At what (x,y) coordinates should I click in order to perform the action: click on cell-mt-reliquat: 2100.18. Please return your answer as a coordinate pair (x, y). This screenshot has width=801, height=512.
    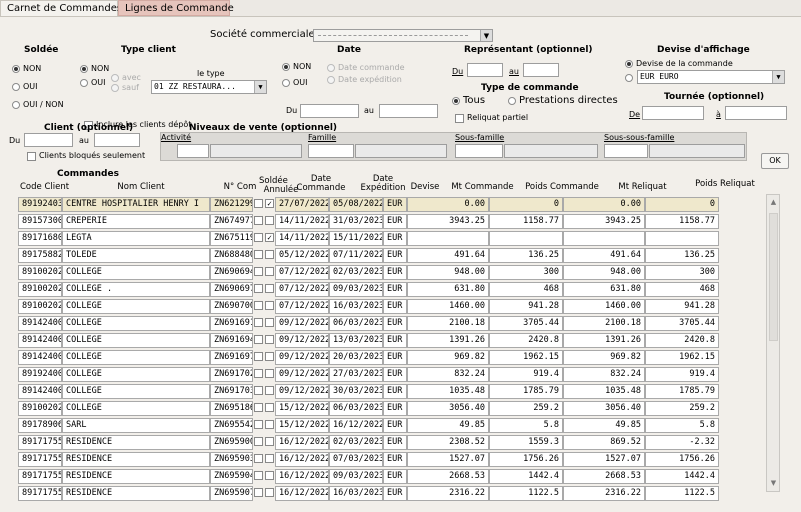
    Looking at the image, I should click on (604, 323).